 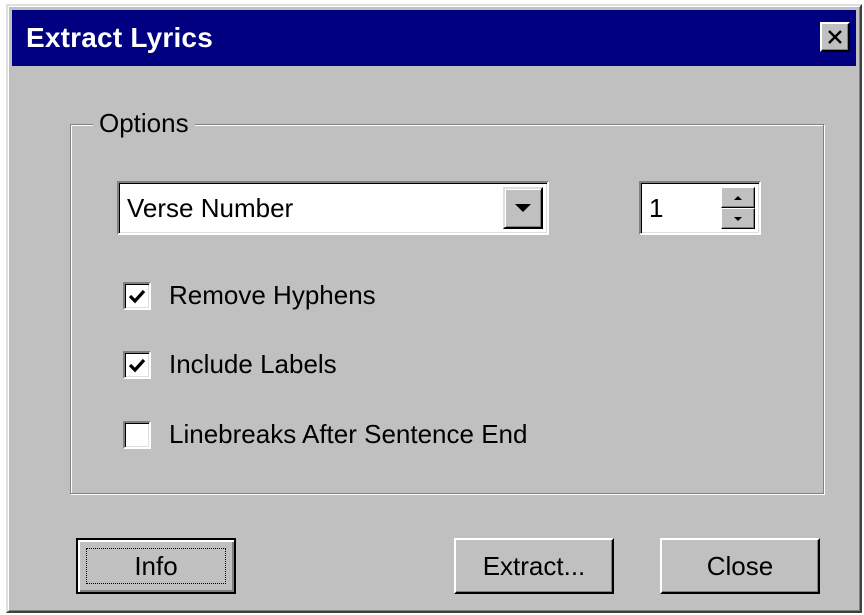 I want to click on info-button-label: Info, so click(x=156, y=565).